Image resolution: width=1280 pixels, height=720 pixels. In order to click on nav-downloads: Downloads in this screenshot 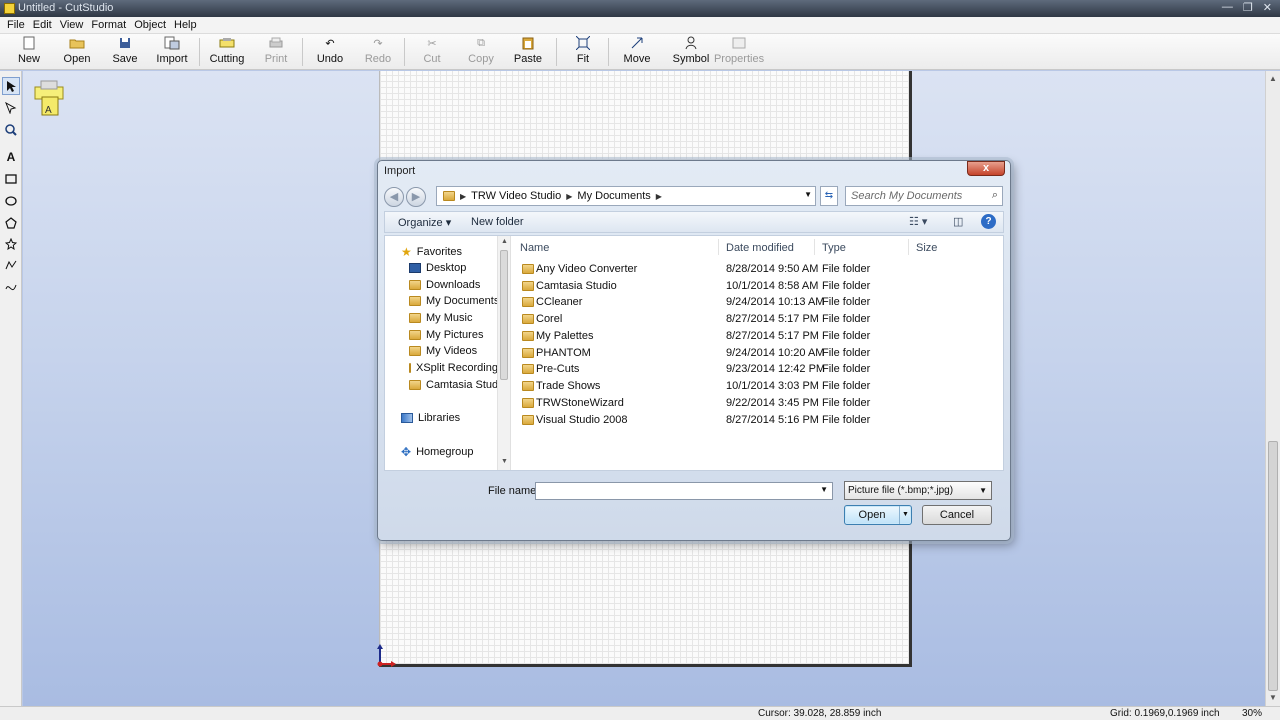, I will do `click(444, 285)`.